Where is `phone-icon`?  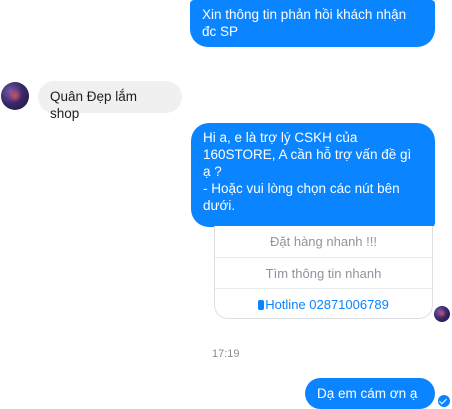 phone-icon is located at coordinates (261, 305).